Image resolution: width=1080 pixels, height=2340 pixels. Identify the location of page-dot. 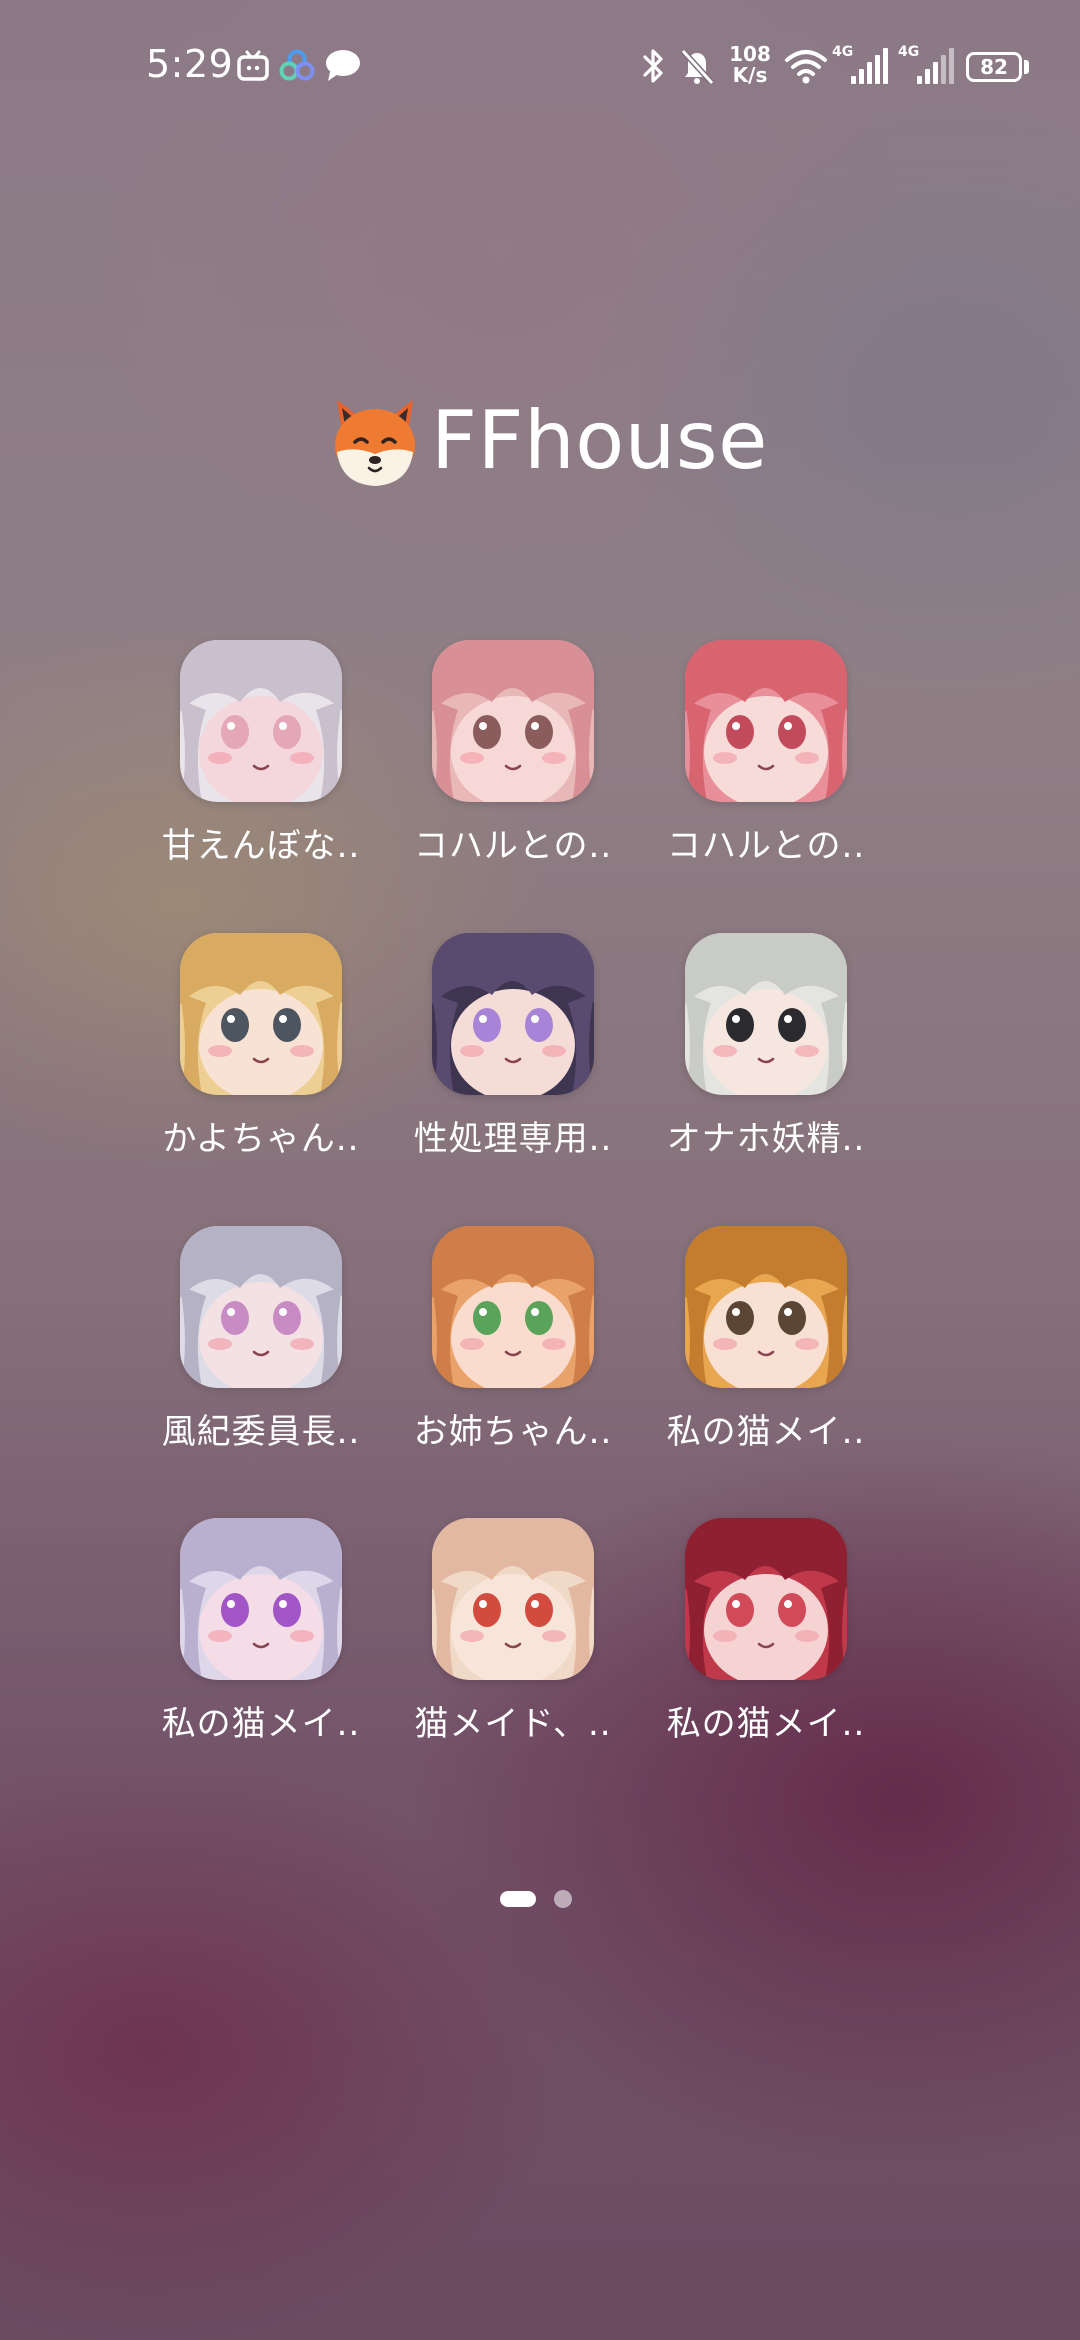
(563, 1899).